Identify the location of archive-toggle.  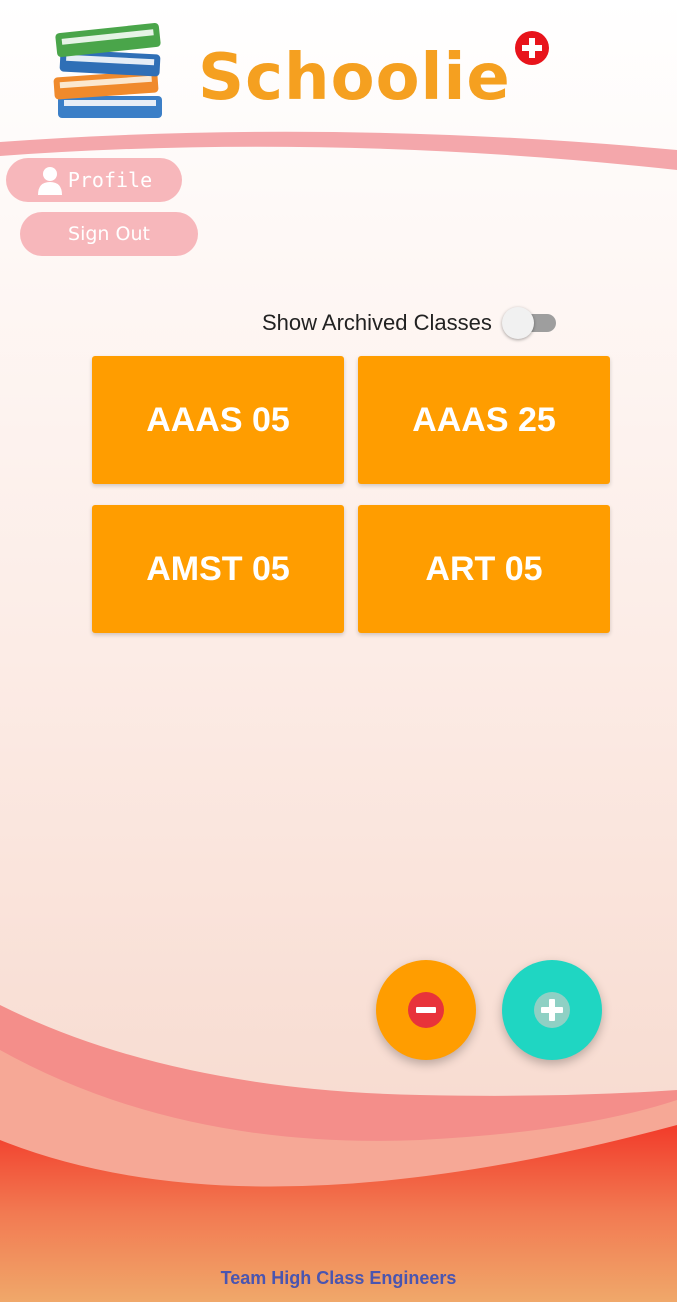
(529, 323).